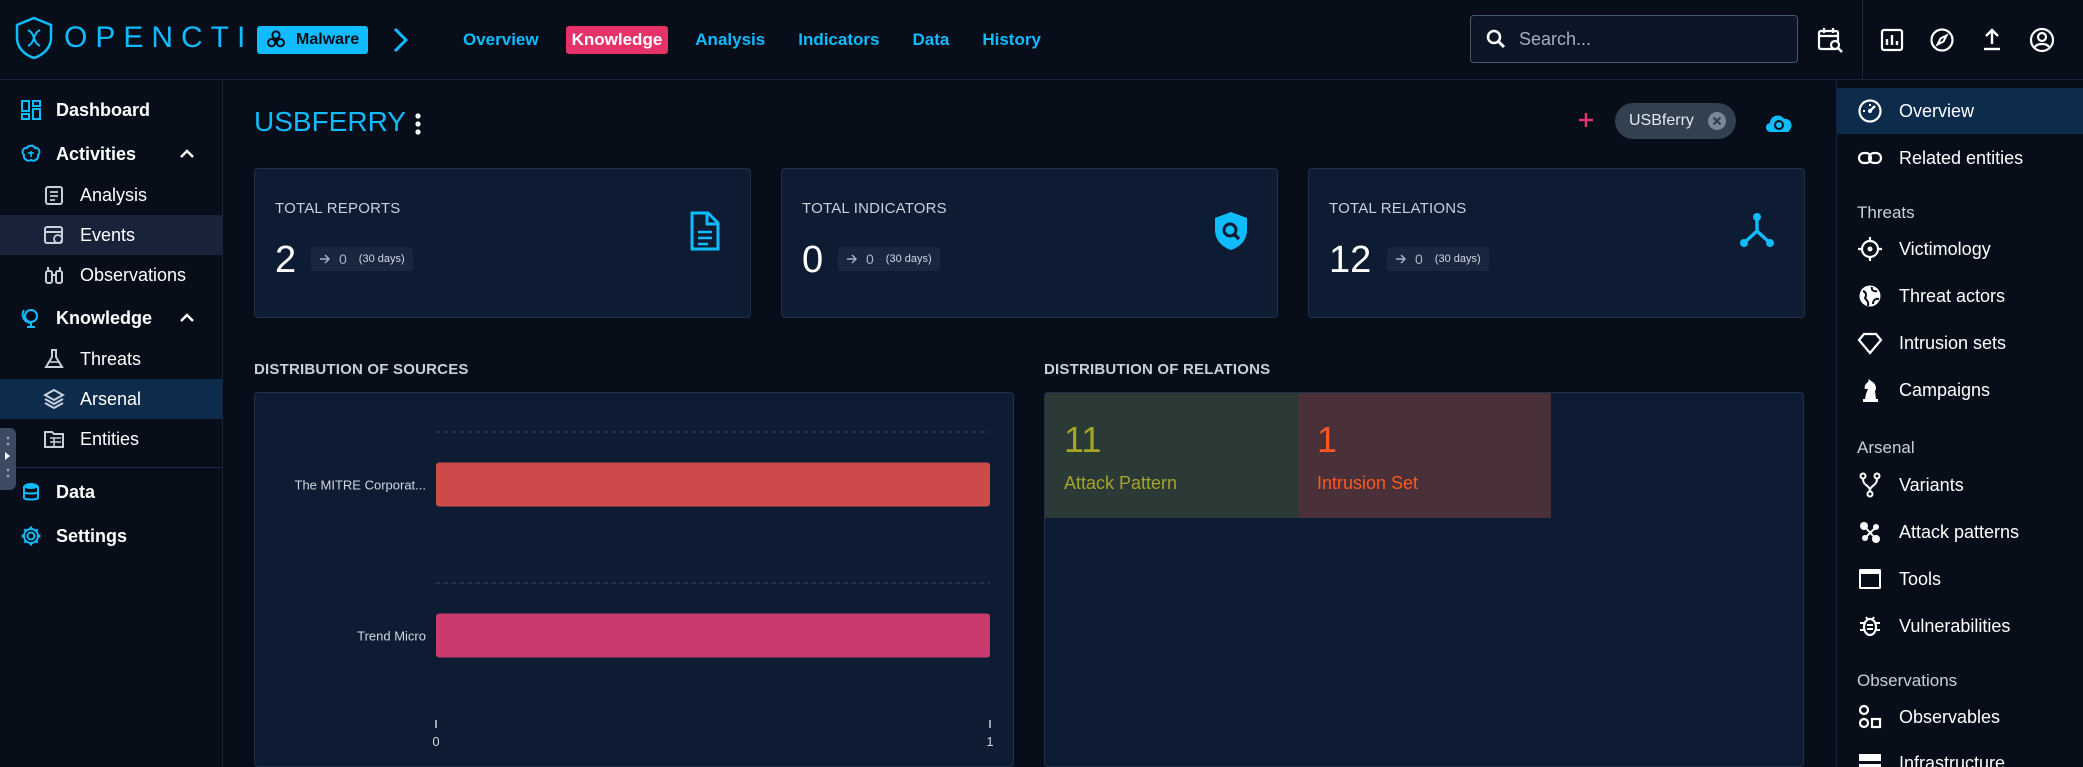 This screenshot has height=767, width=2083. What do you see at coordinates (313, 40) in the screenshot?
I see `entity-type-badge: Malware` at bounding box center [313, 40].